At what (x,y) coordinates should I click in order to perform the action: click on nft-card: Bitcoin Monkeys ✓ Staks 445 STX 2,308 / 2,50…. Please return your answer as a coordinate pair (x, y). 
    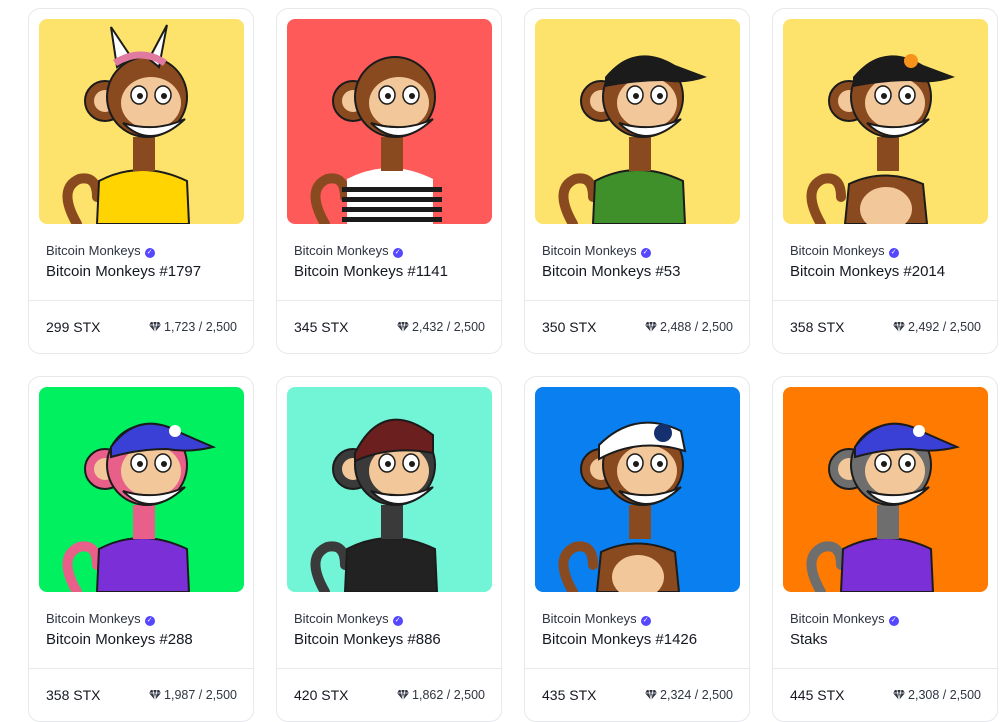
    Looking at the image, I should click on (885, 549).